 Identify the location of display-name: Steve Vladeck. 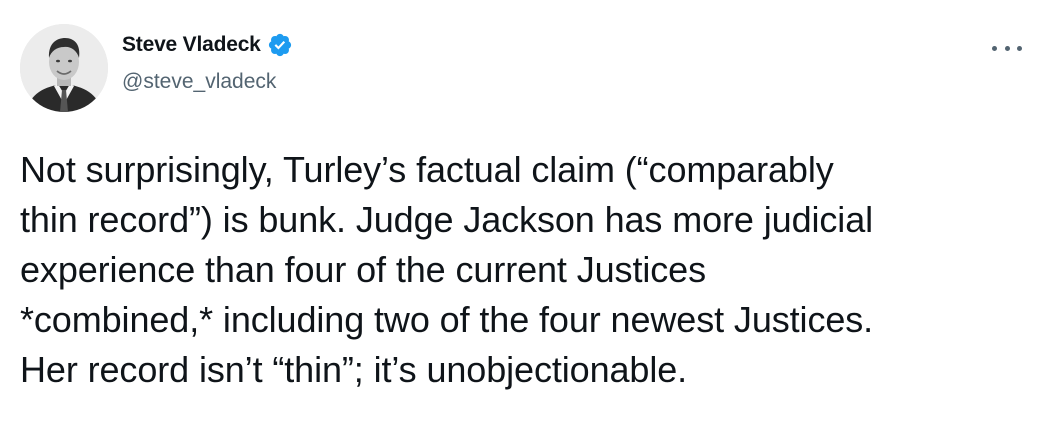
(191, 45).